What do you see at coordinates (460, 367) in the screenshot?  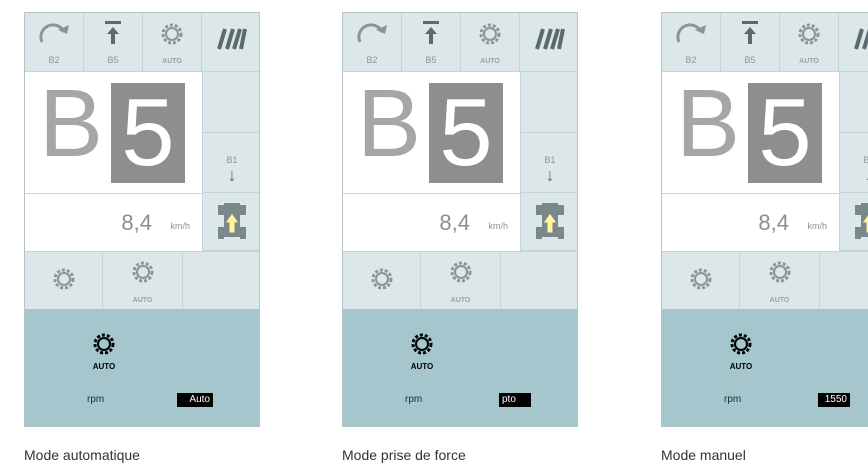 I see `info-area: AUTO rpm pto` at bounding box center [460, 367].